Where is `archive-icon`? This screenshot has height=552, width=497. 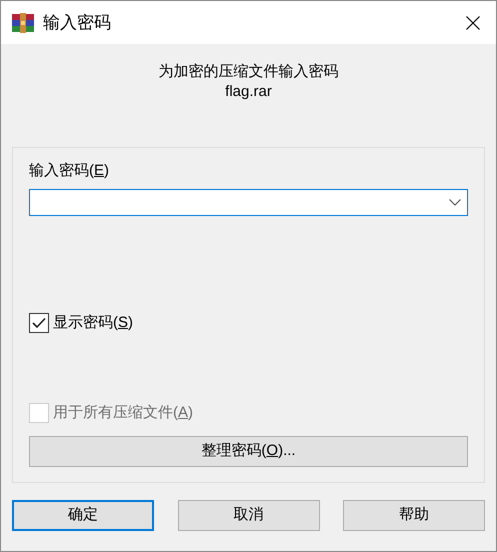 archive-icon is located at coordinates (23, 22).